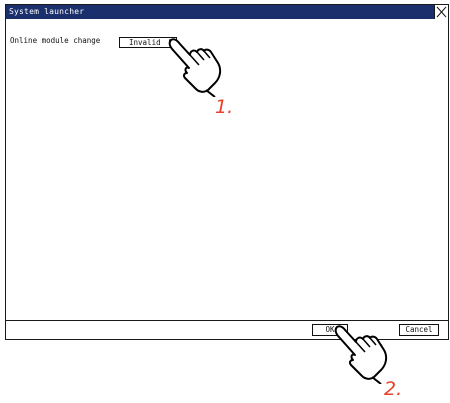 This screenshot has height=403, width=450. Describe the element at coordinates (393, 389) in the screenshot. I see `step-2-annotation: 2.` at that location.